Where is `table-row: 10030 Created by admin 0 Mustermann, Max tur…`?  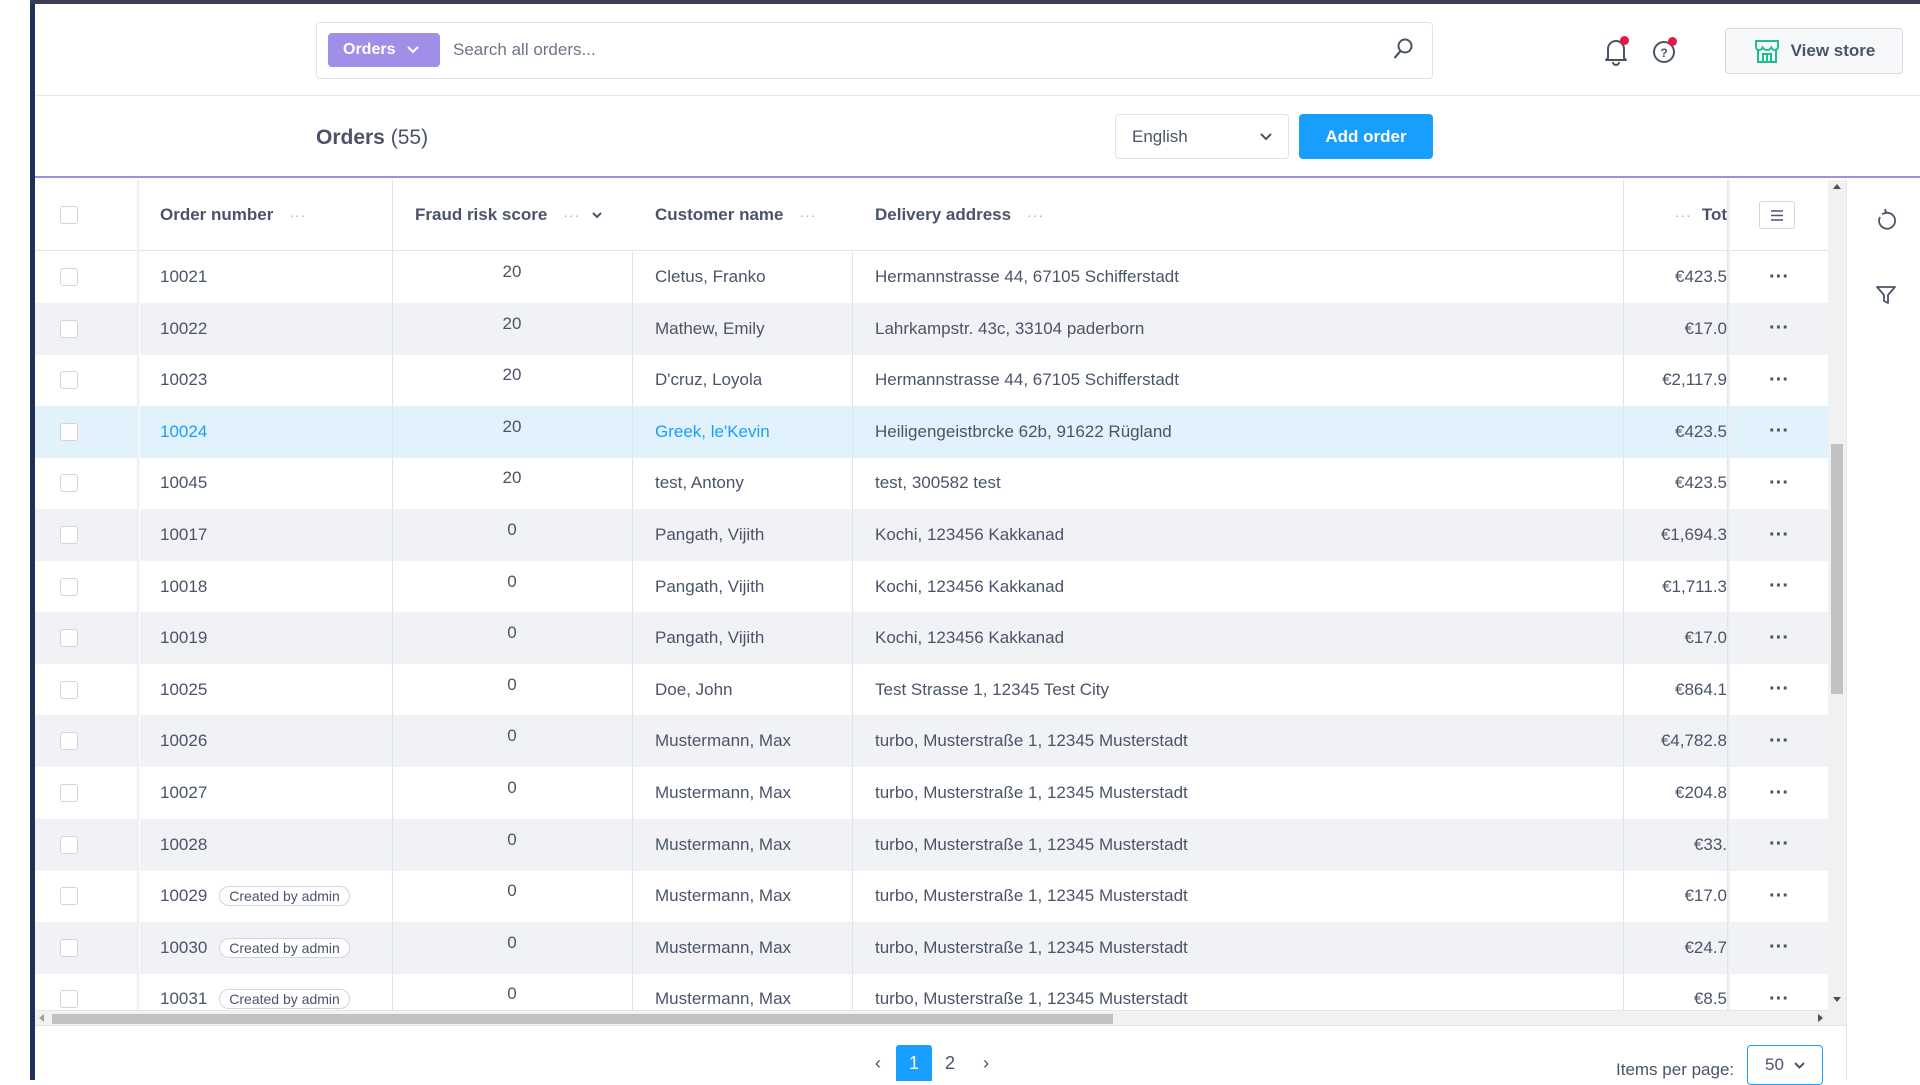 table-row: 10030 Created by admin 0 Mustermann, Max tur… is located at coordinates (931, 947).